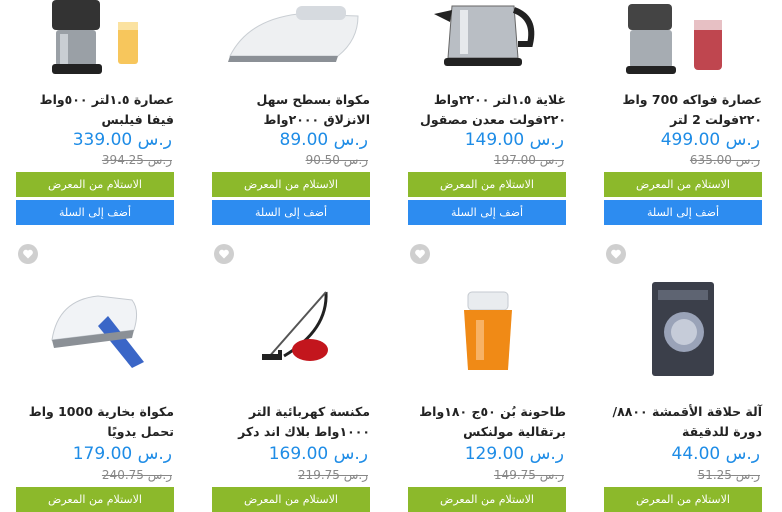  Describe the element at coordinates (724, 160) in the screenshot. I see `product-old-price: ر.س 635.00` at that location.